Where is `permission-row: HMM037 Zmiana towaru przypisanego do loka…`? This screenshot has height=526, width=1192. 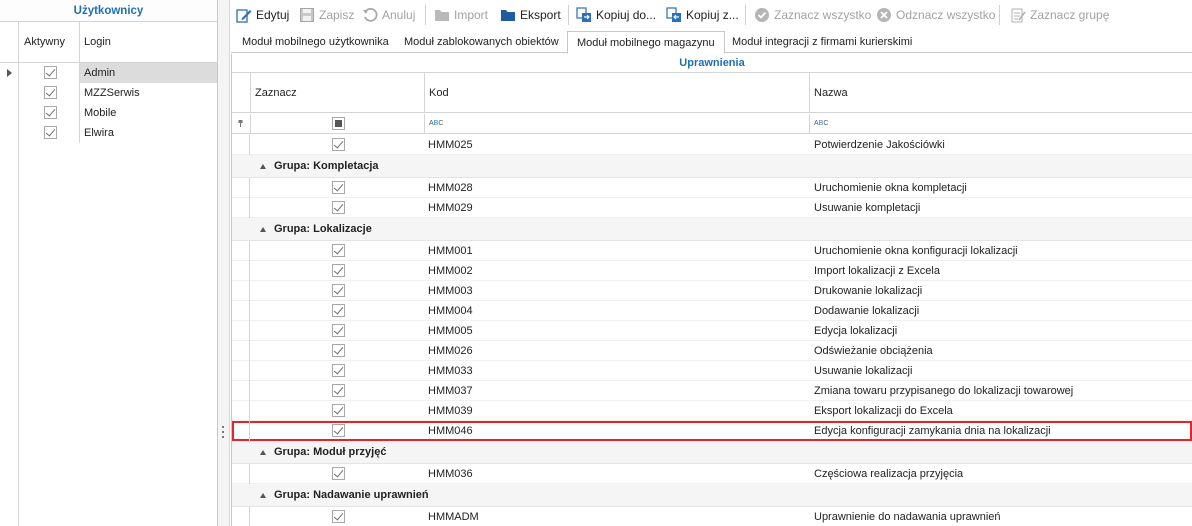
permission-row: HMM037 Zmiana towaru przypisanego do loka… is located at coordinates (712, 391).